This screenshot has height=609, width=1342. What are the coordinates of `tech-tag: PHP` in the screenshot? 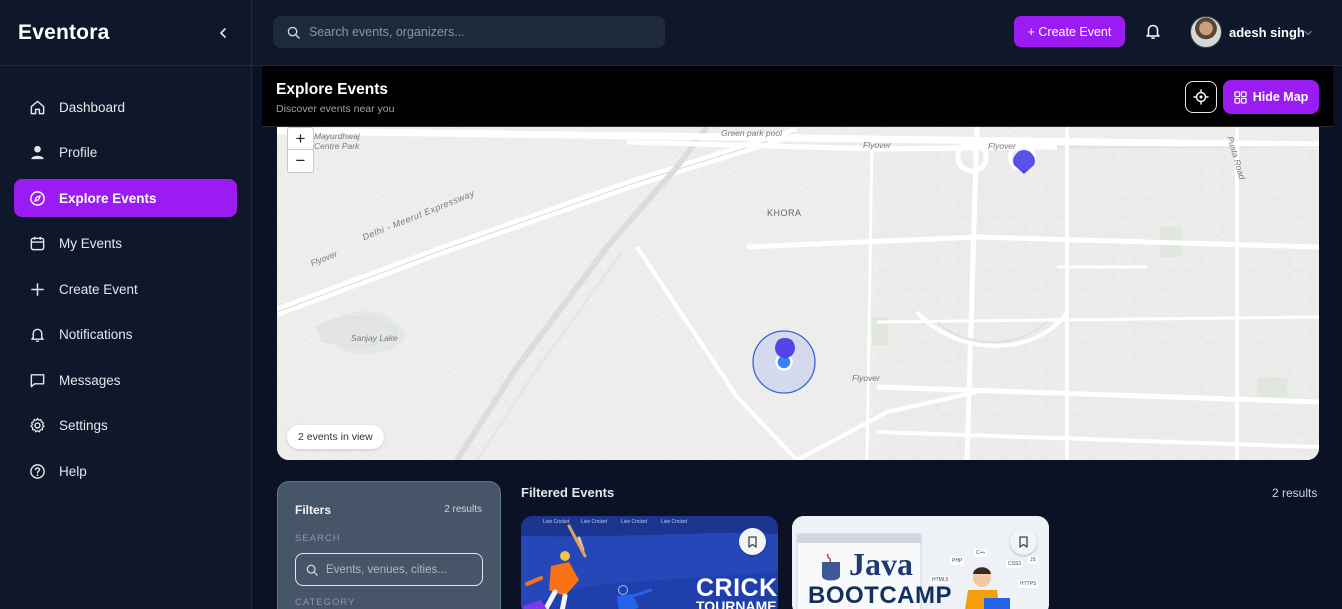 It's located at (957, 561).